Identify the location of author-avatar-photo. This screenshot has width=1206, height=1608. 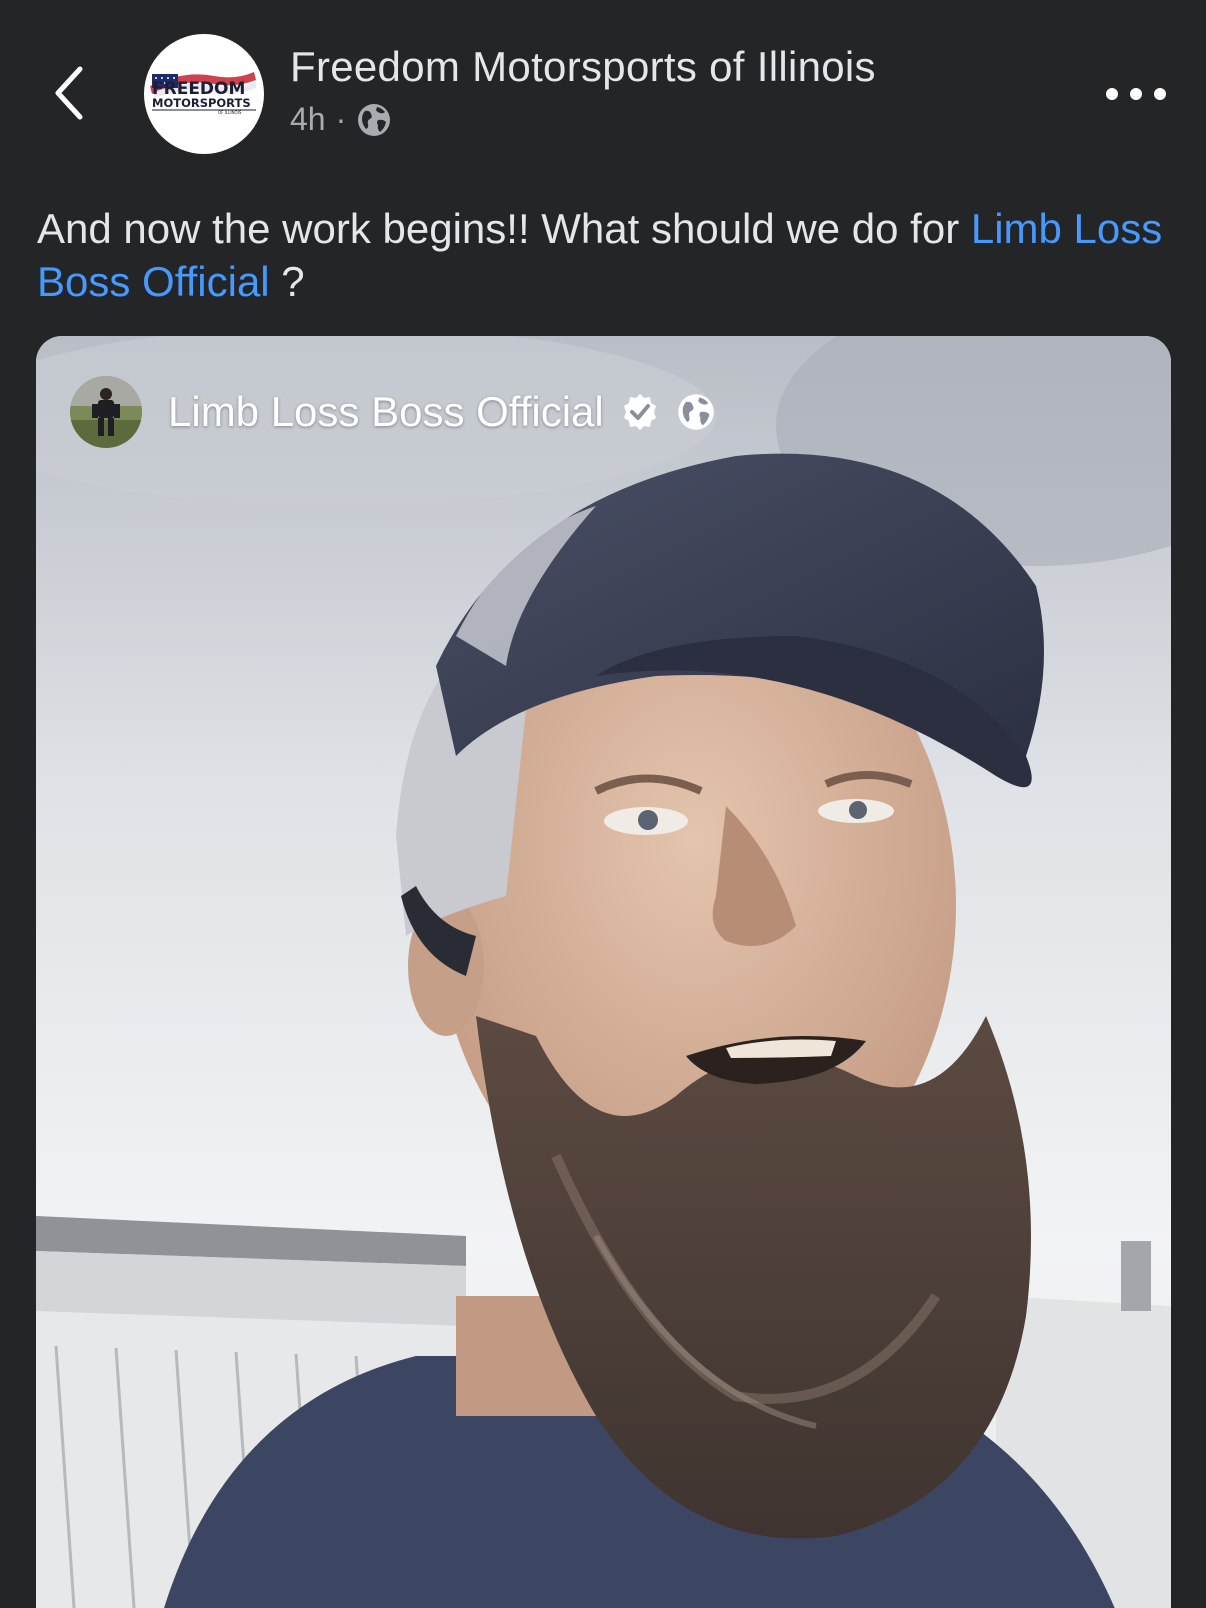
(106, 412).